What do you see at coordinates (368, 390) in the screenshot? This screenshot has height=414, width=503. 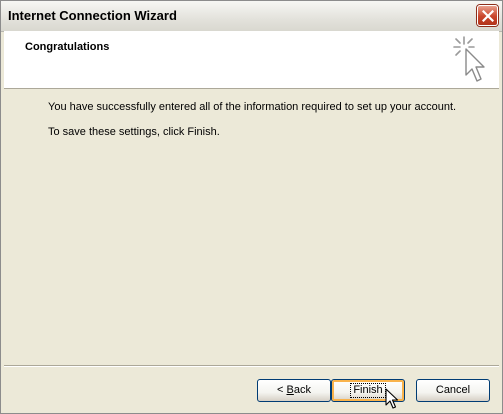 I see `finish-label: Finish` at bounding box center [368, 390].